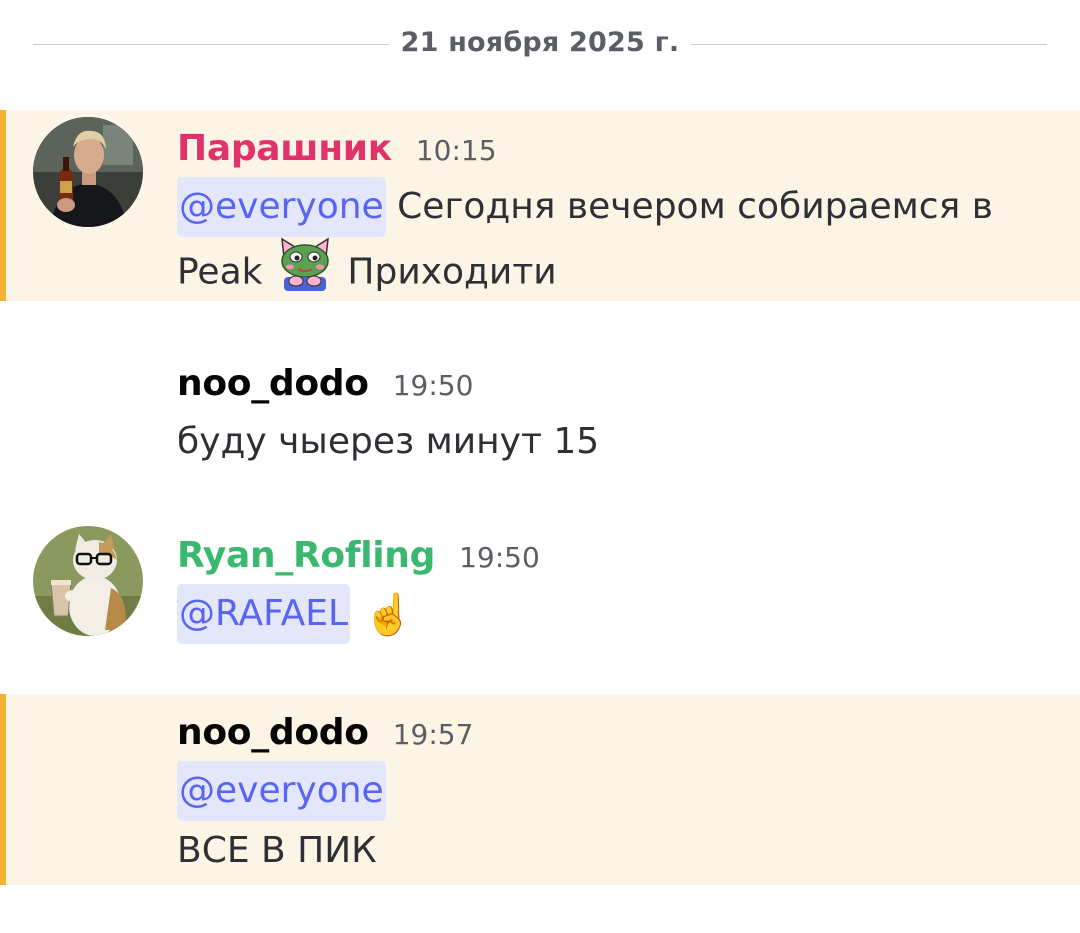  What do you see at coordinates (540, 410) in the screenshot?
I see `message-item: noo_dodo 19:50 буду чыерез минут 15` at bounding box center [540, 410].